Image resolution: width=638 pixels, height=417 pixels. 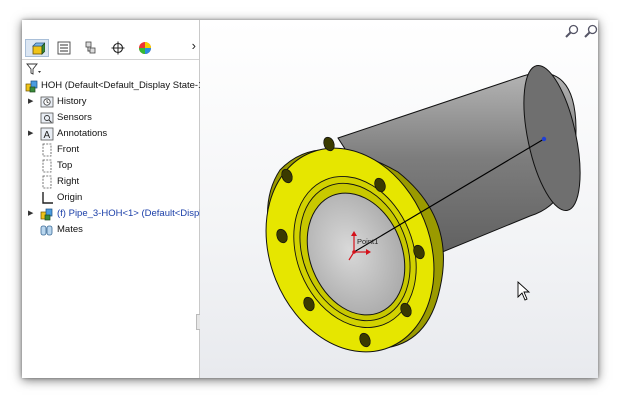 I want to click on svg-text: A, so click(x=47, y=135).